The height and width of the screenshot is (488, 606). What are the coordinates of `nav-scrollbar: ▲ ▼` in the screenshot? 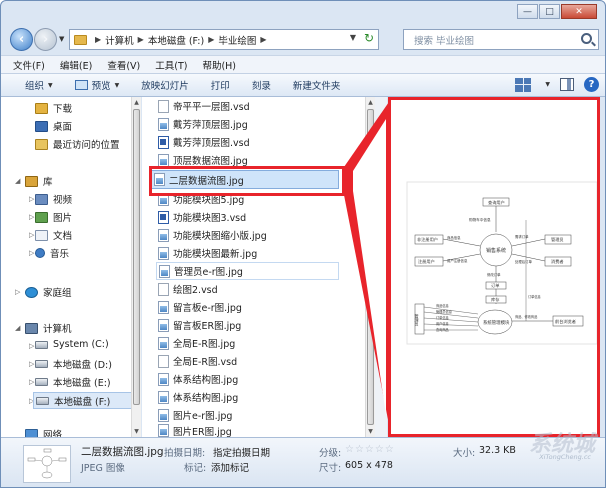 It's located at (136, 267).